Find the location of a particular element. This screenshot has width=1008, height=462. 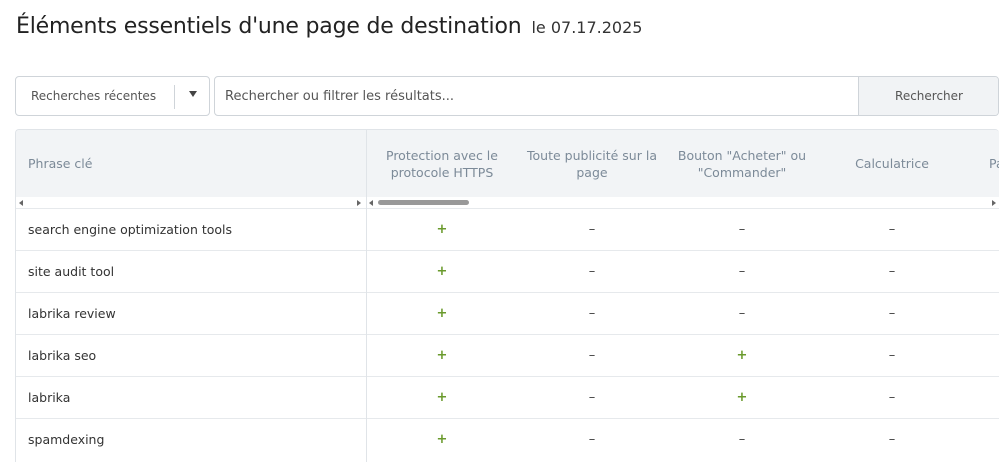

keyword-cell: site audit tool is located at coordinates (71, 271).